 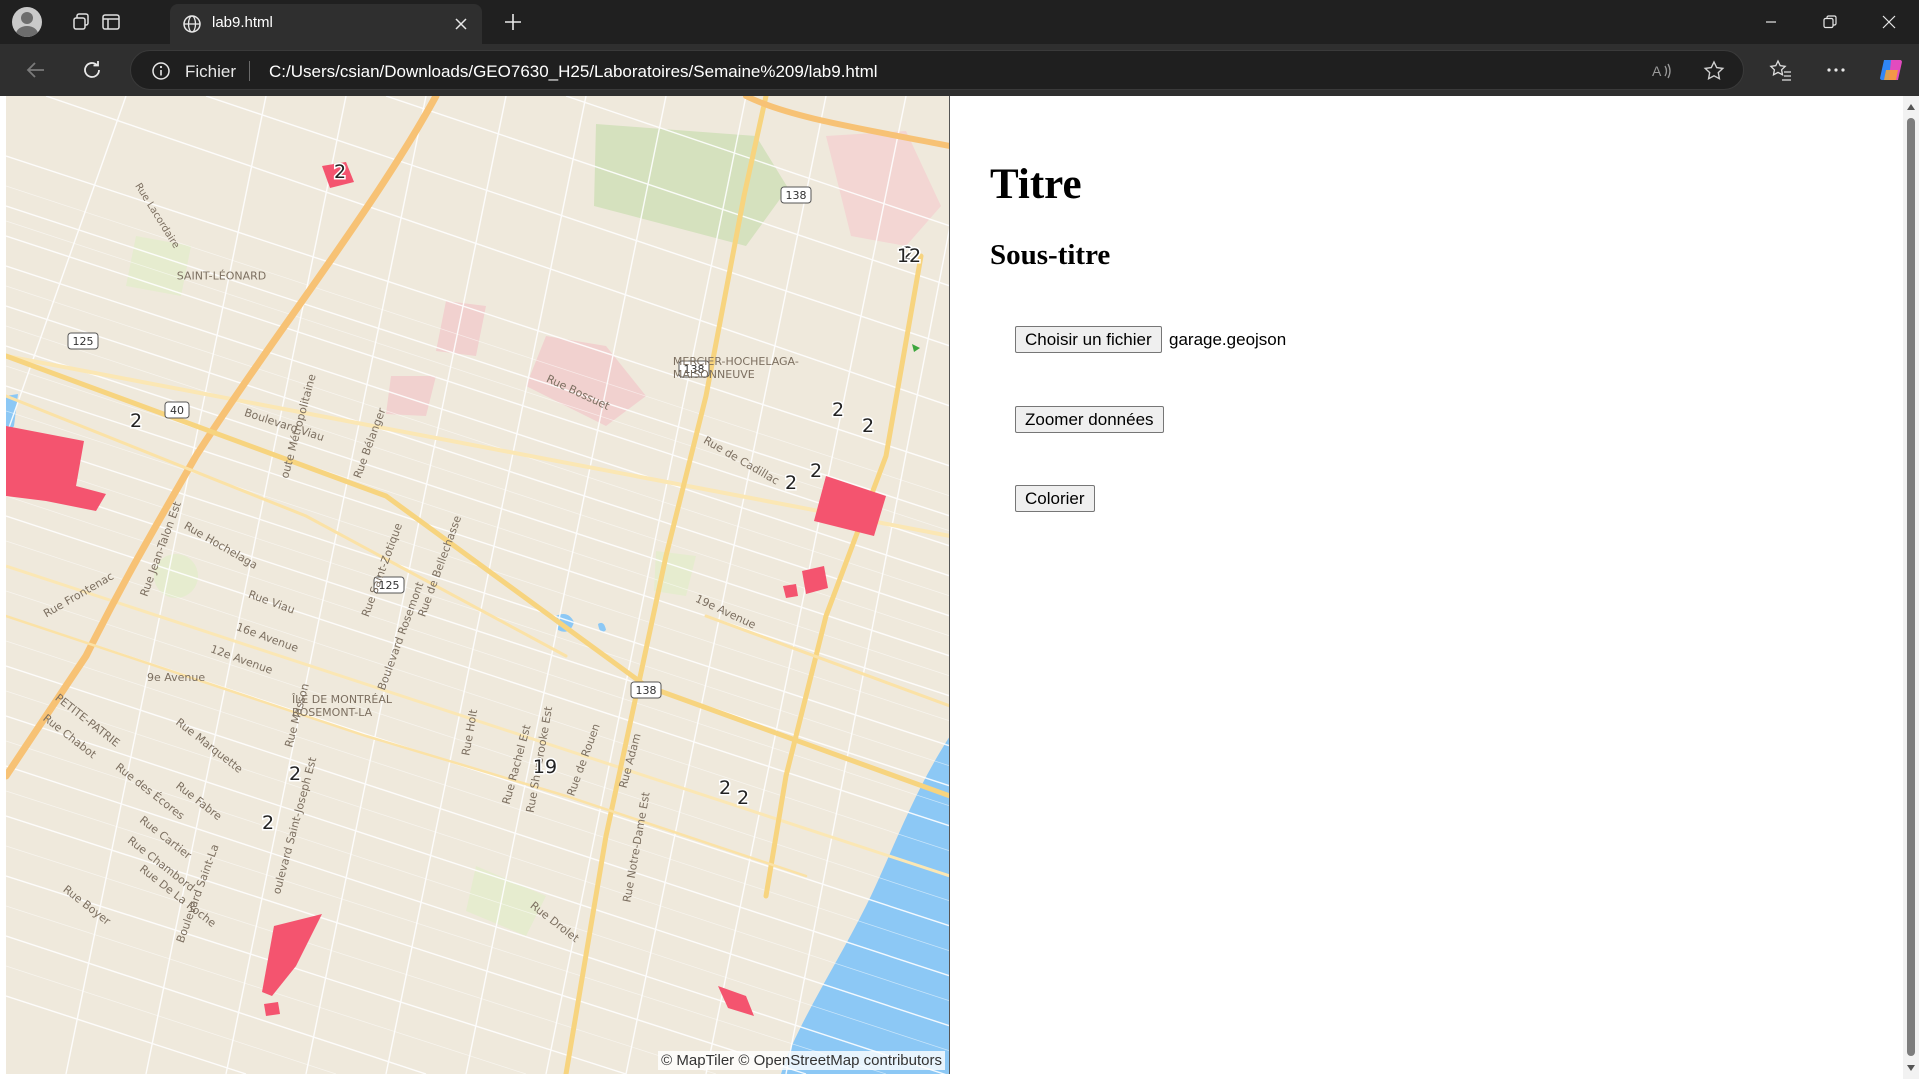 I want to click on read-aloud-icon: A, so click(x=1662, y=71).